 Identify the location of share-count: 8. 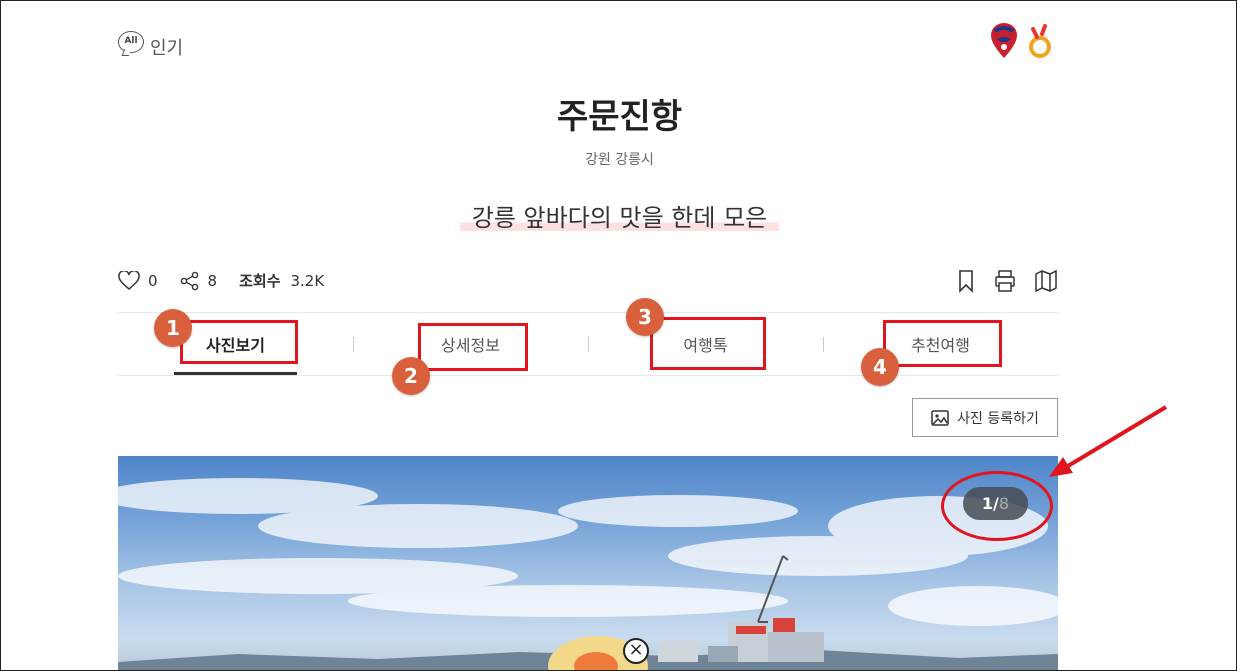
(212, 280).